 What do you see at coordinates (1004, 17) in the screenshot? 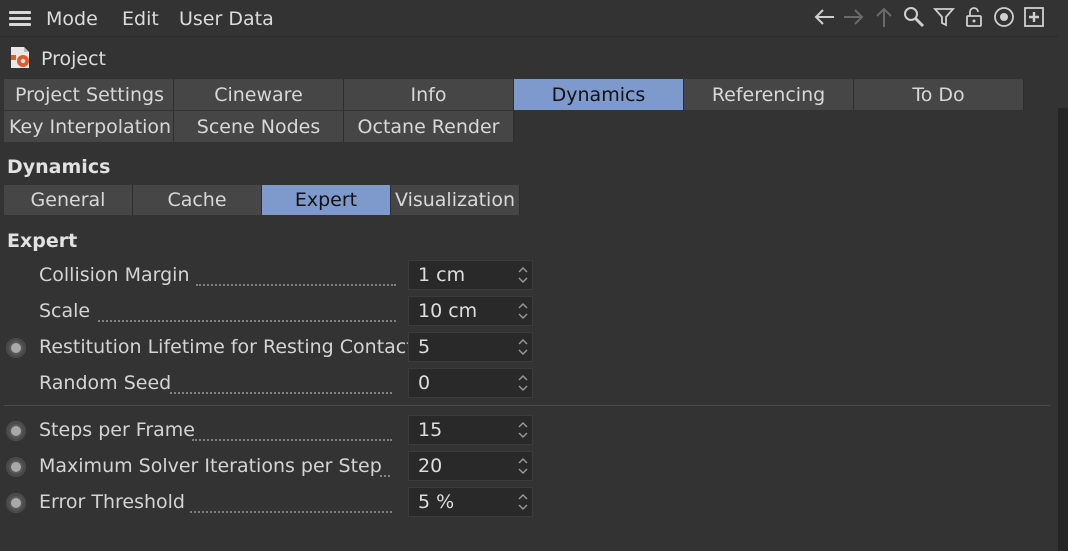
I see `target-icon` at bounding box center [1004, 17].